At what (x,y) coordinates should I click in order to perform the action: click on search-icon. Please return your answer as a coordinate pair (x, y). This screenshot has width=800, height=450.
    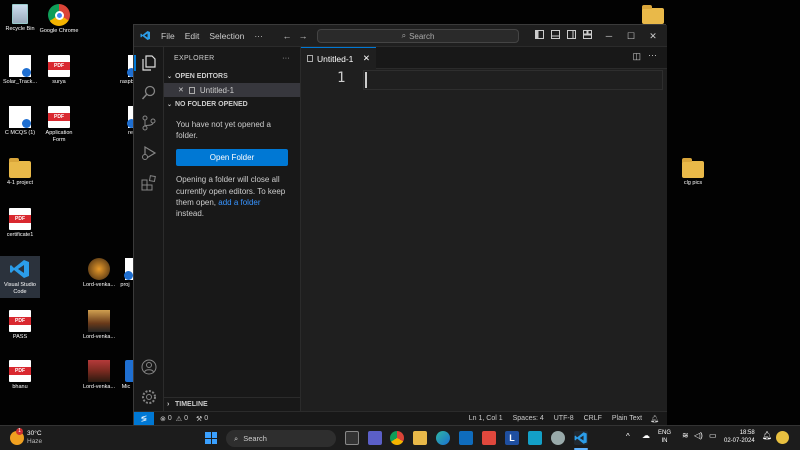
    Looking at the image, I should click on (149, 93).